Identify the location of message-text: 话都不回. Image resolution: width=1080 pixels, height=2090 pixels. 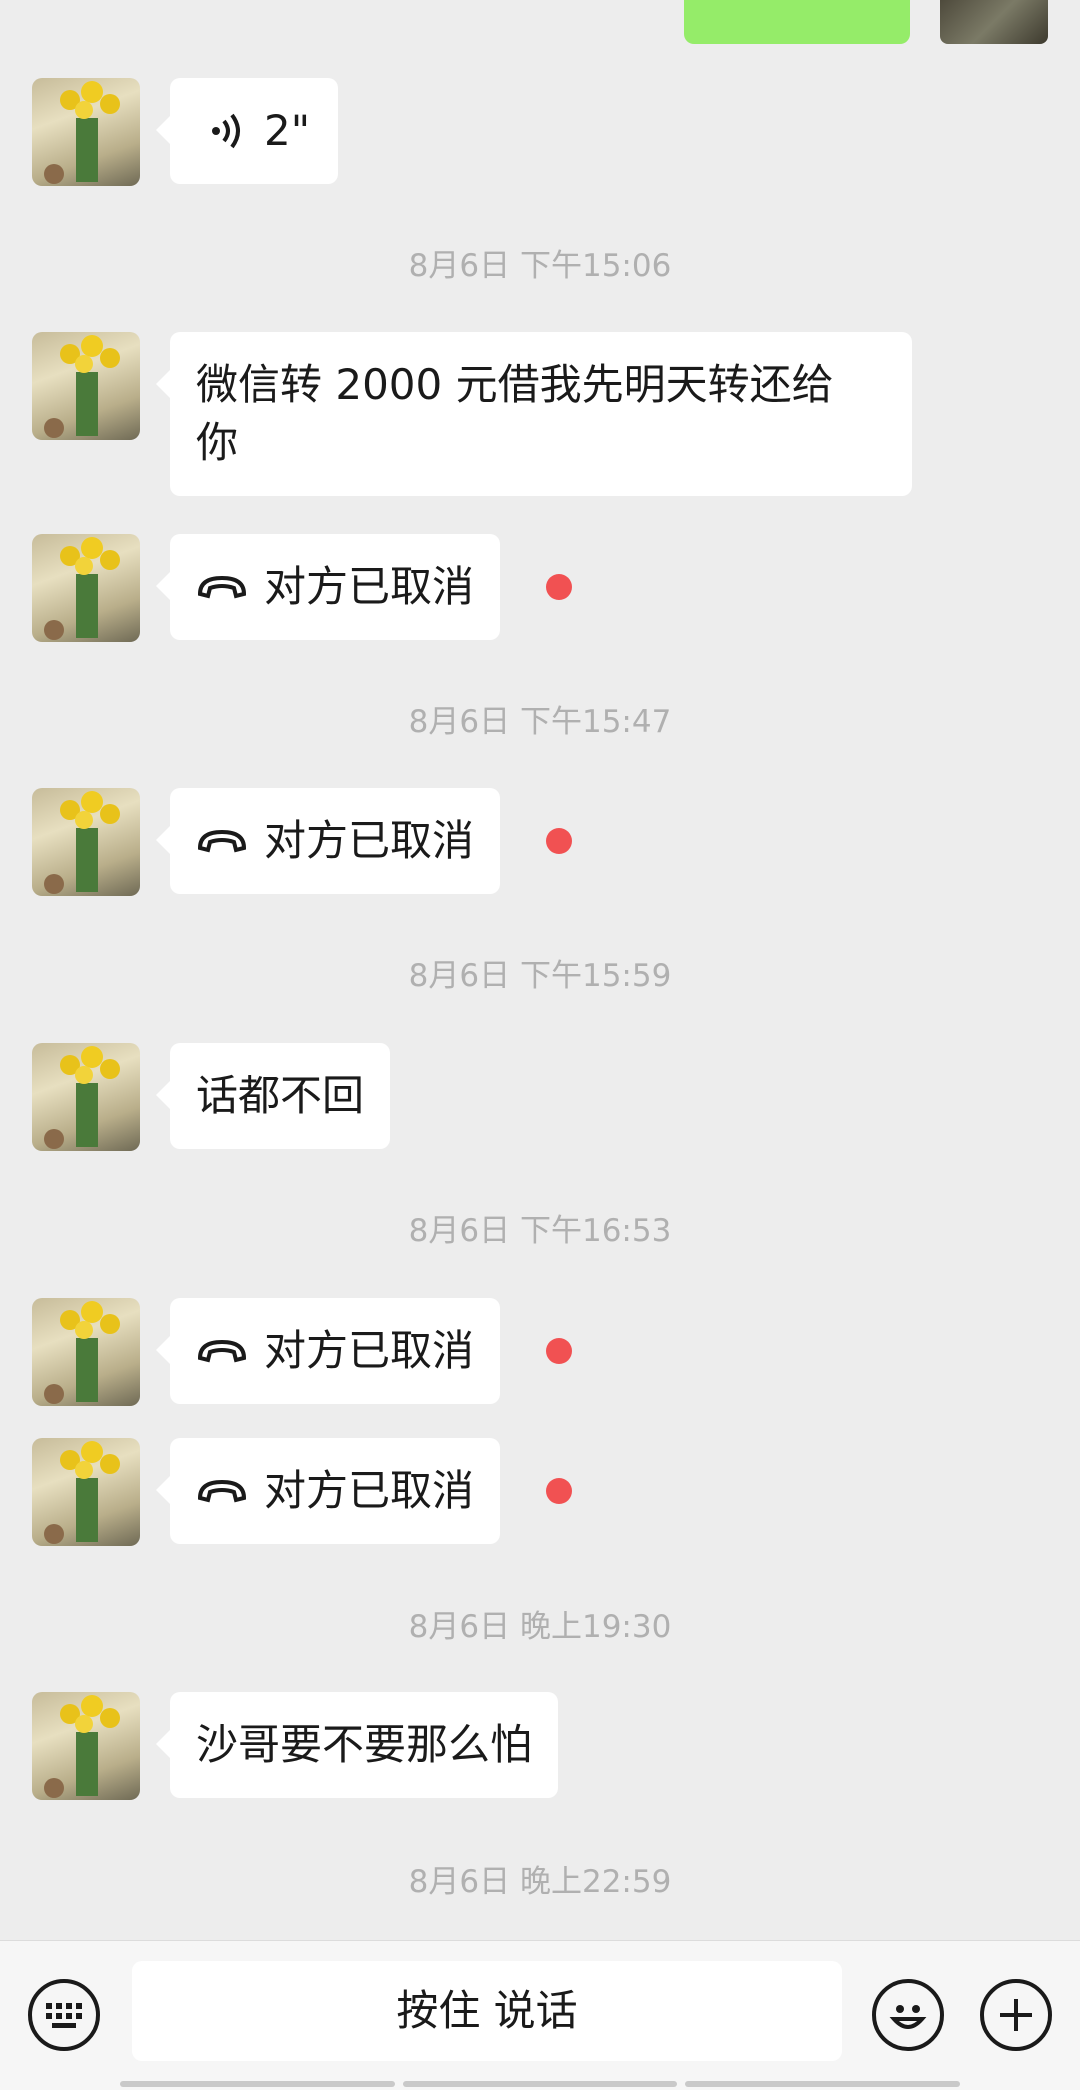
(280, 1095).